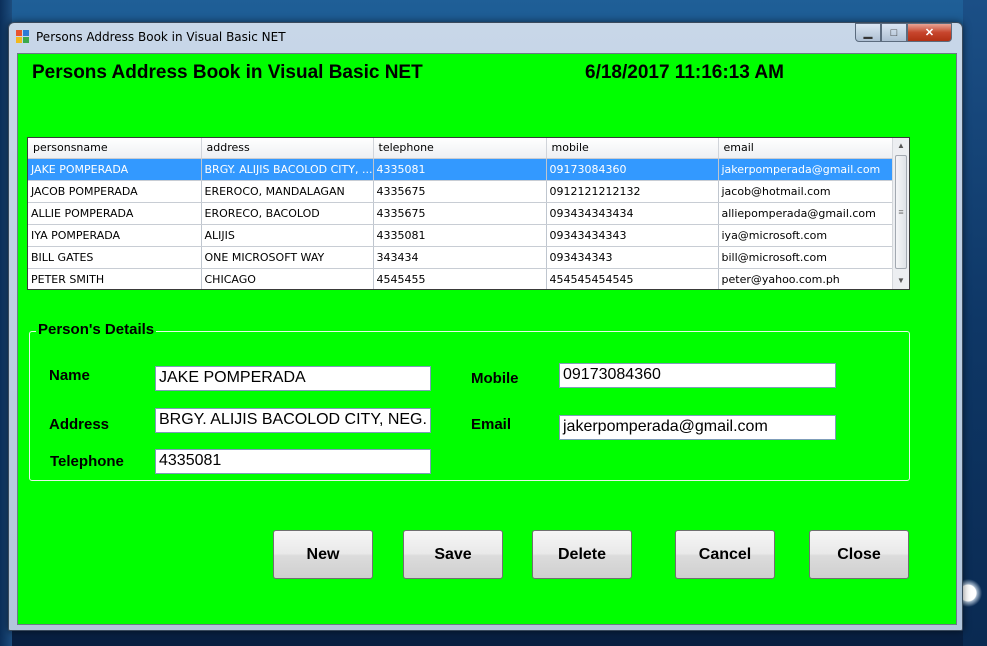  Describe the element at coordinates (632, 257) in the screenshot. I see `cell-mobile: 093434343` at that location.